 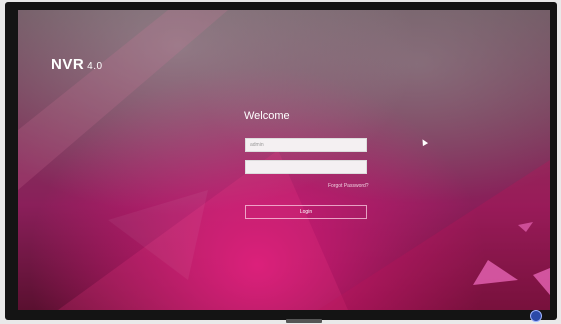 I want to click on username-field: admin, so click(x=306, y=145).